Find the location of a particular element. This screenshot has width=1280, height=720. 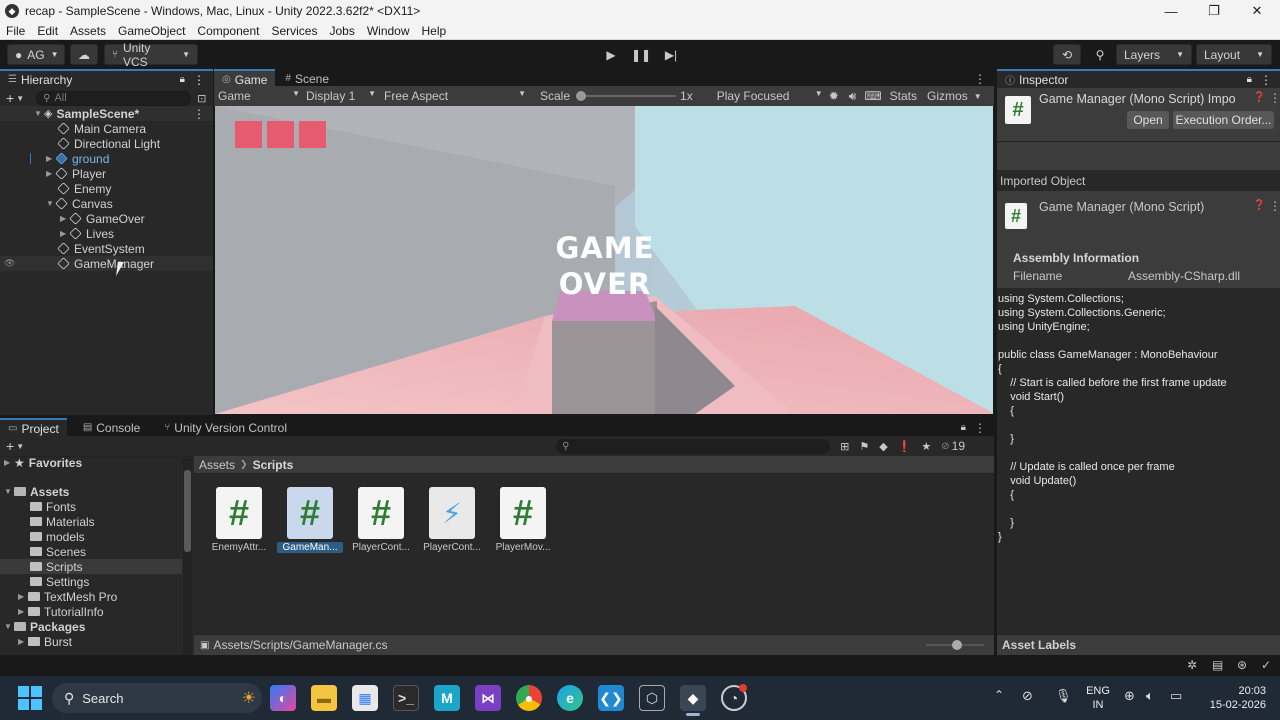

stats-button: Stats is located at coordinates (903, 96).